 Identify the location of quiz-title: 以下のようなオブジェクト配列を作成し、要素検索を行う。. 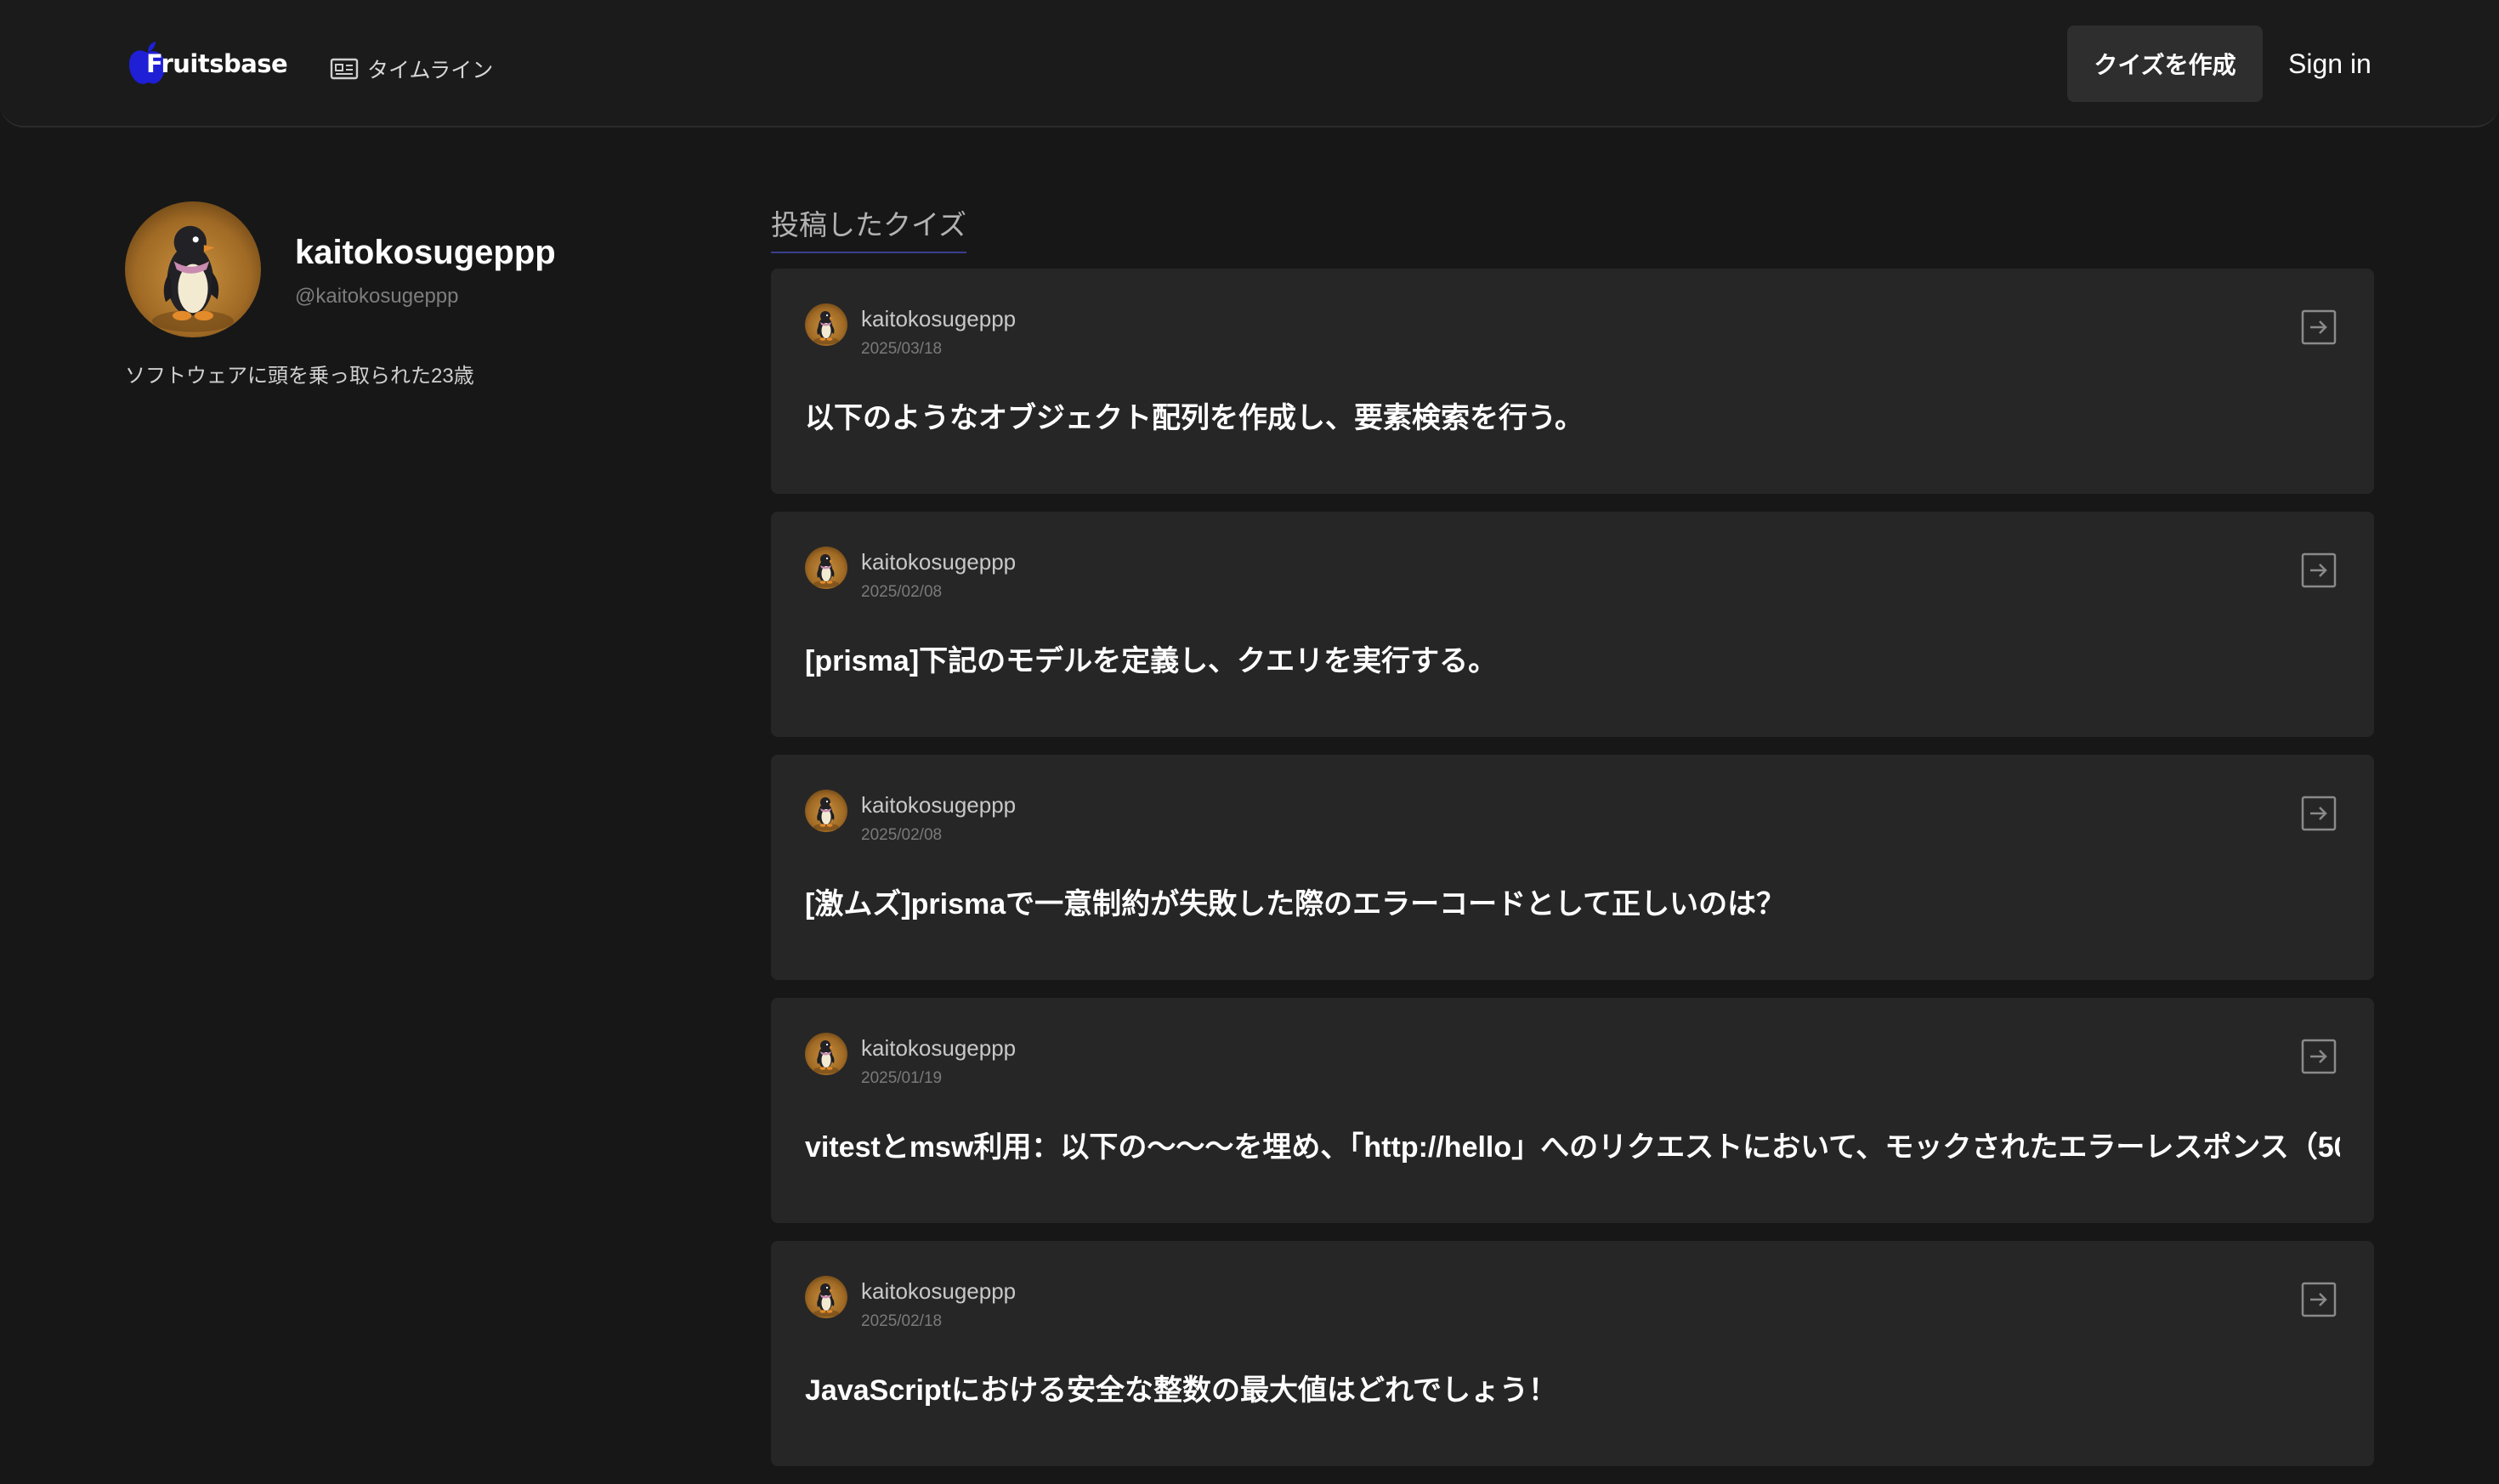
(1572, 415).